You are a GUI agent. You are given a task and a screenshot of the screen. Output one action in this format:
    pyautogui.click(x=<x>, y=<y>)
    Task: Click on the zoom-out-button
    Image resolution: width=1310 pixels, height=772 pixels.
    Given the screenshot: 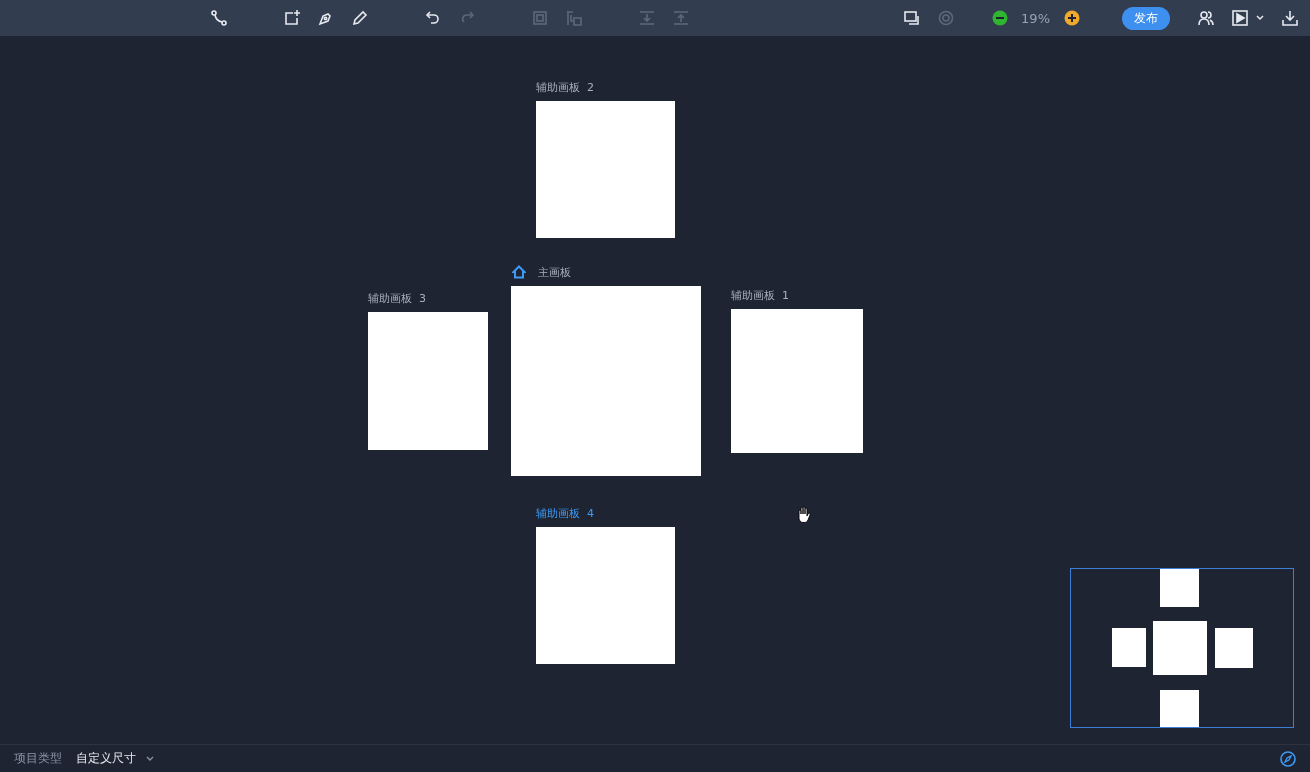 What is the action you would take?
    pyautogui.click(x=1000, y=18)
    